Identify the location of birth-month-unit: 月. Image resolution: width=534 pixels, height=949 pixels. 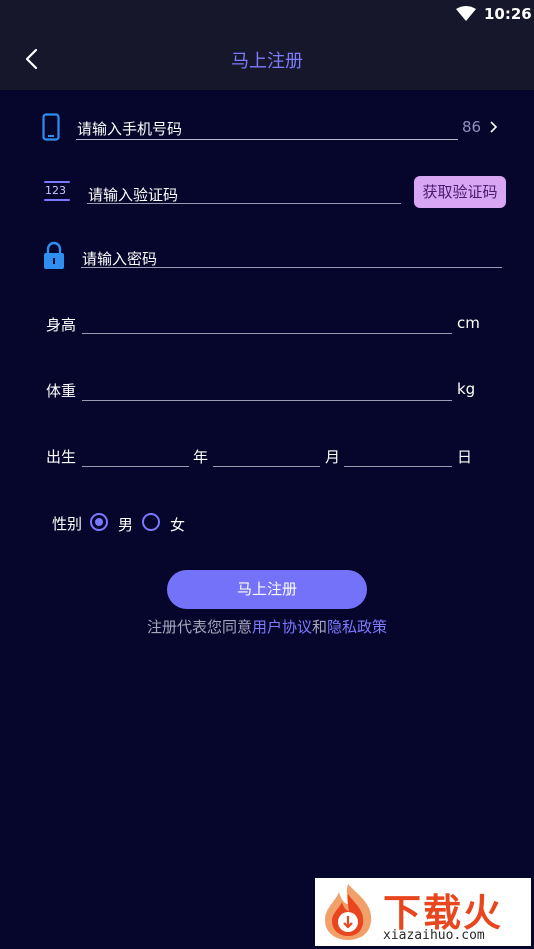
(333, 457).